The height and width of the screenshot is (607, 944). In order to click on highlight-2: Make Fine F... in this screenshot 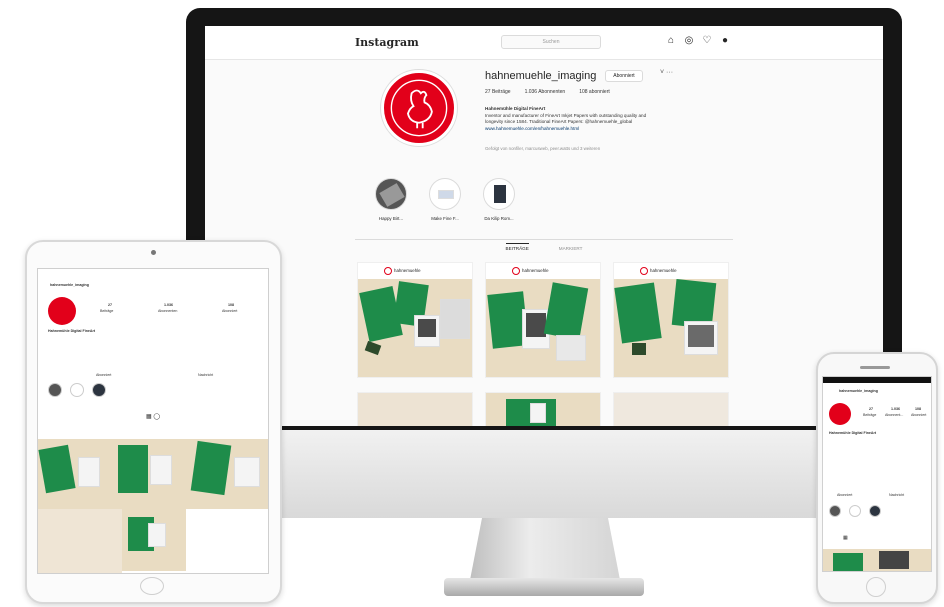, I will do `click(445, 199)`.